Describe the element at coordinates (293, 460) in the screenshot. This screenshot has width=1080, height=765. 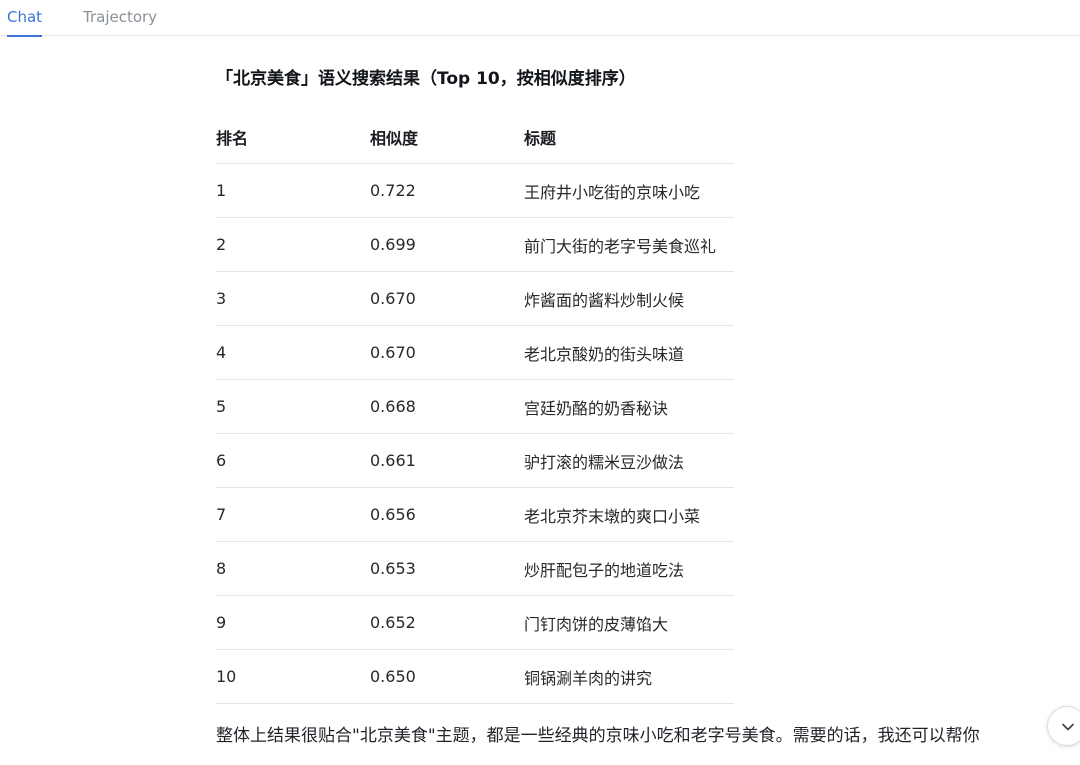
I see `cell-rank: 6` at that location.